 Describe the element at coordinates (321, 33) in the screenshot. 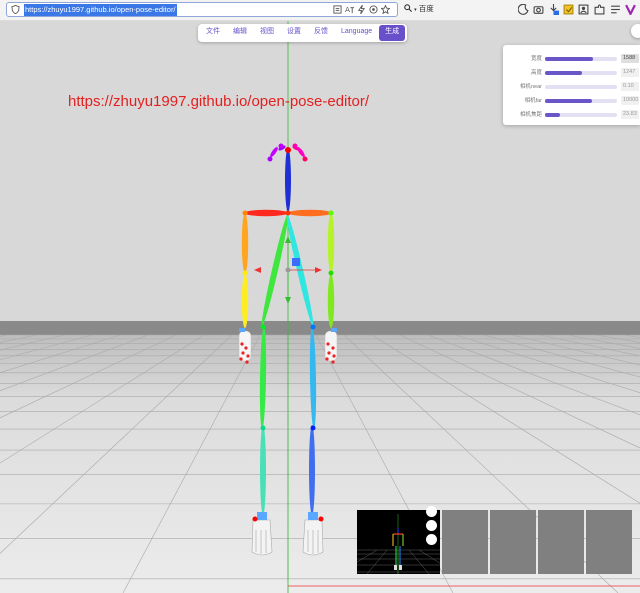

I see `menu-feedback: 反馈` at that location.